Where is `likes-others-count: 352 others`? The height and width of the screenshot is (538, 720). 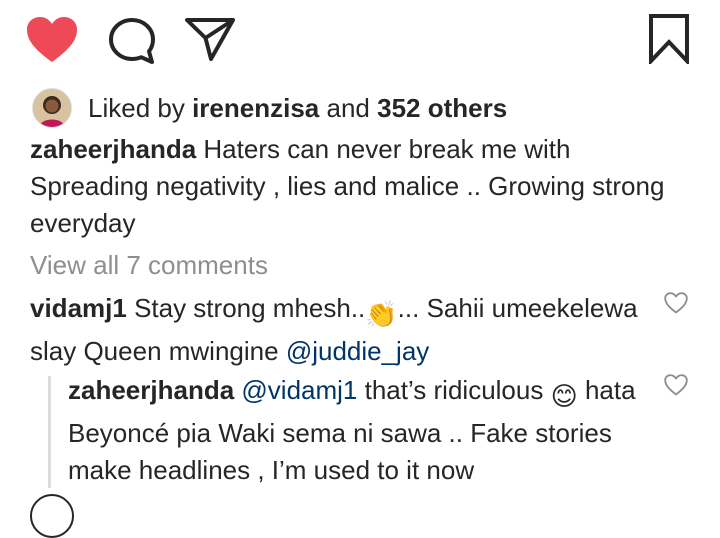
likes-others-count: 352 others is located at coordinates (442, 108).